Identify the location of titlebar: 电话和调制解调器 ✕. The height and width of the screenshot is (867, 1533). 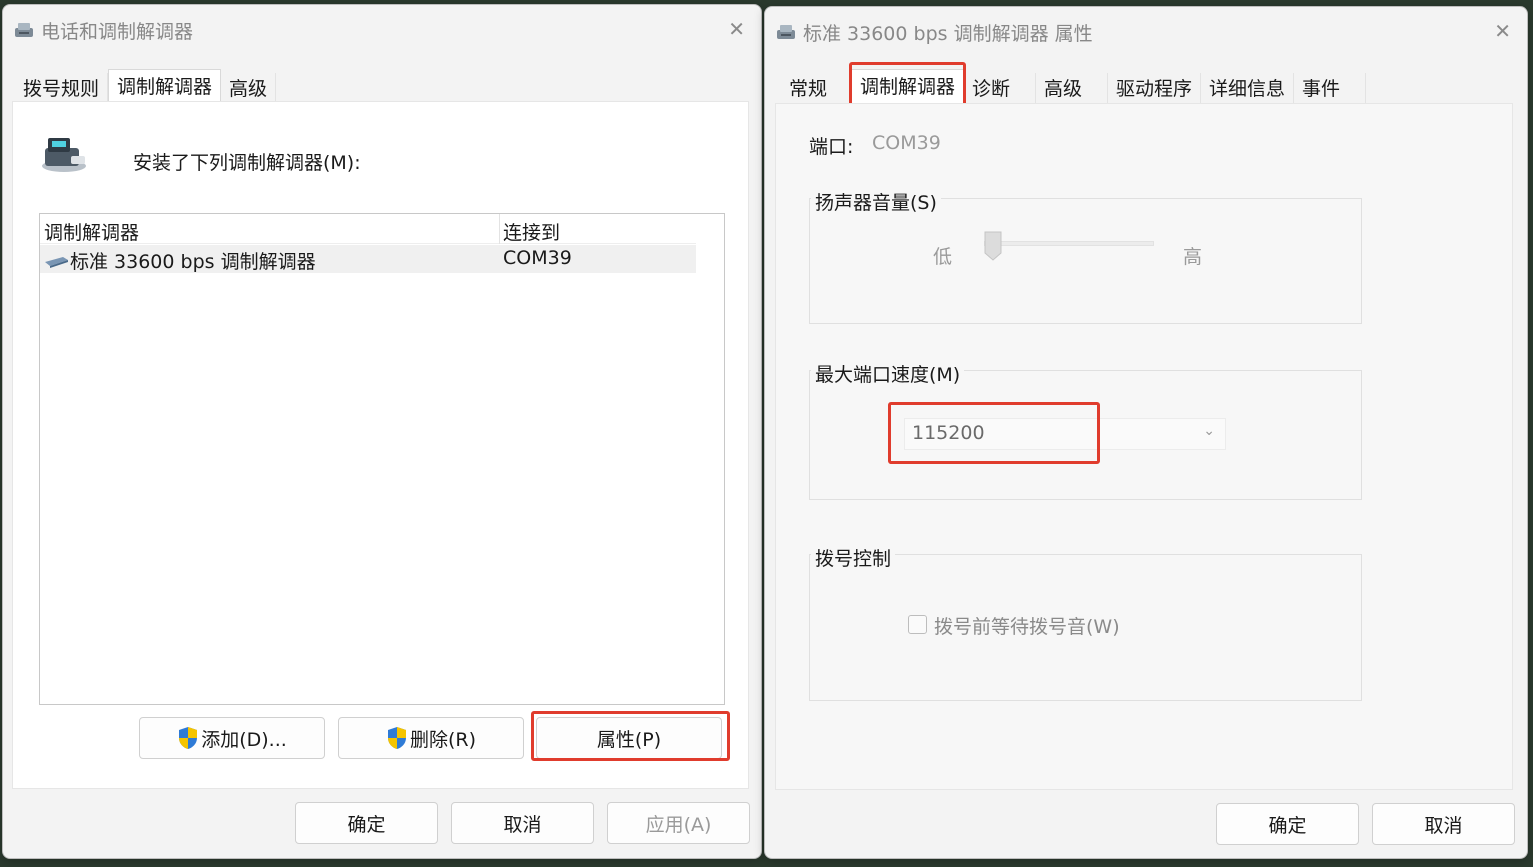
(382, 30).